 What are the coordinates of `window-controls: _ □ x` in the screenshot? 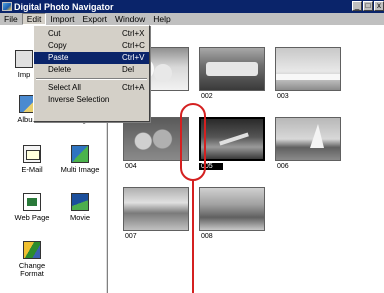 It's located at (367, 6).